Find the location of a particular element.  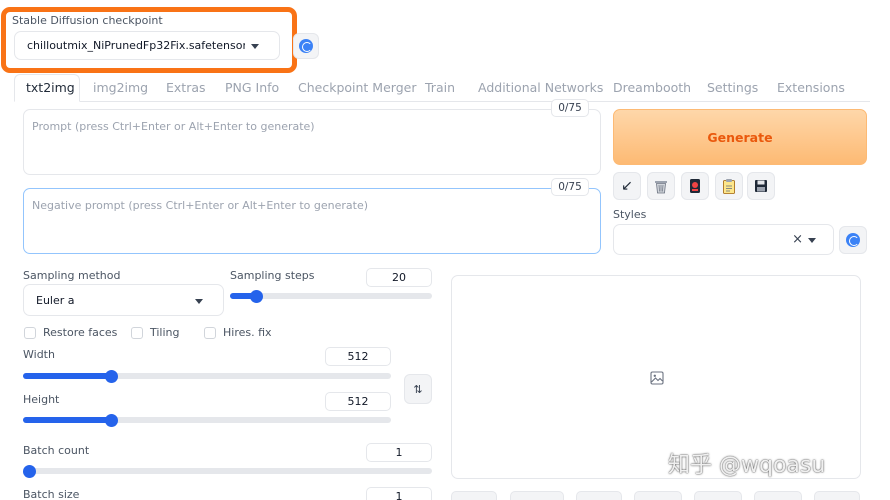

save-style-button is located at coordinates (761, 186).